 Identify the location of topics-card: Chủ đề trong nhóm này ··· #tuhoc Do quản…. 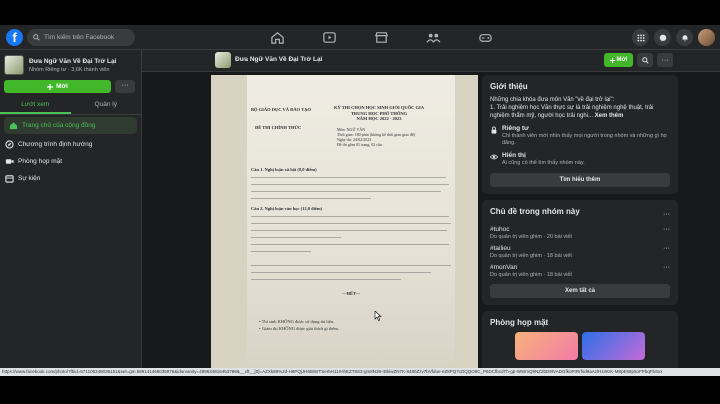
(580, 252).